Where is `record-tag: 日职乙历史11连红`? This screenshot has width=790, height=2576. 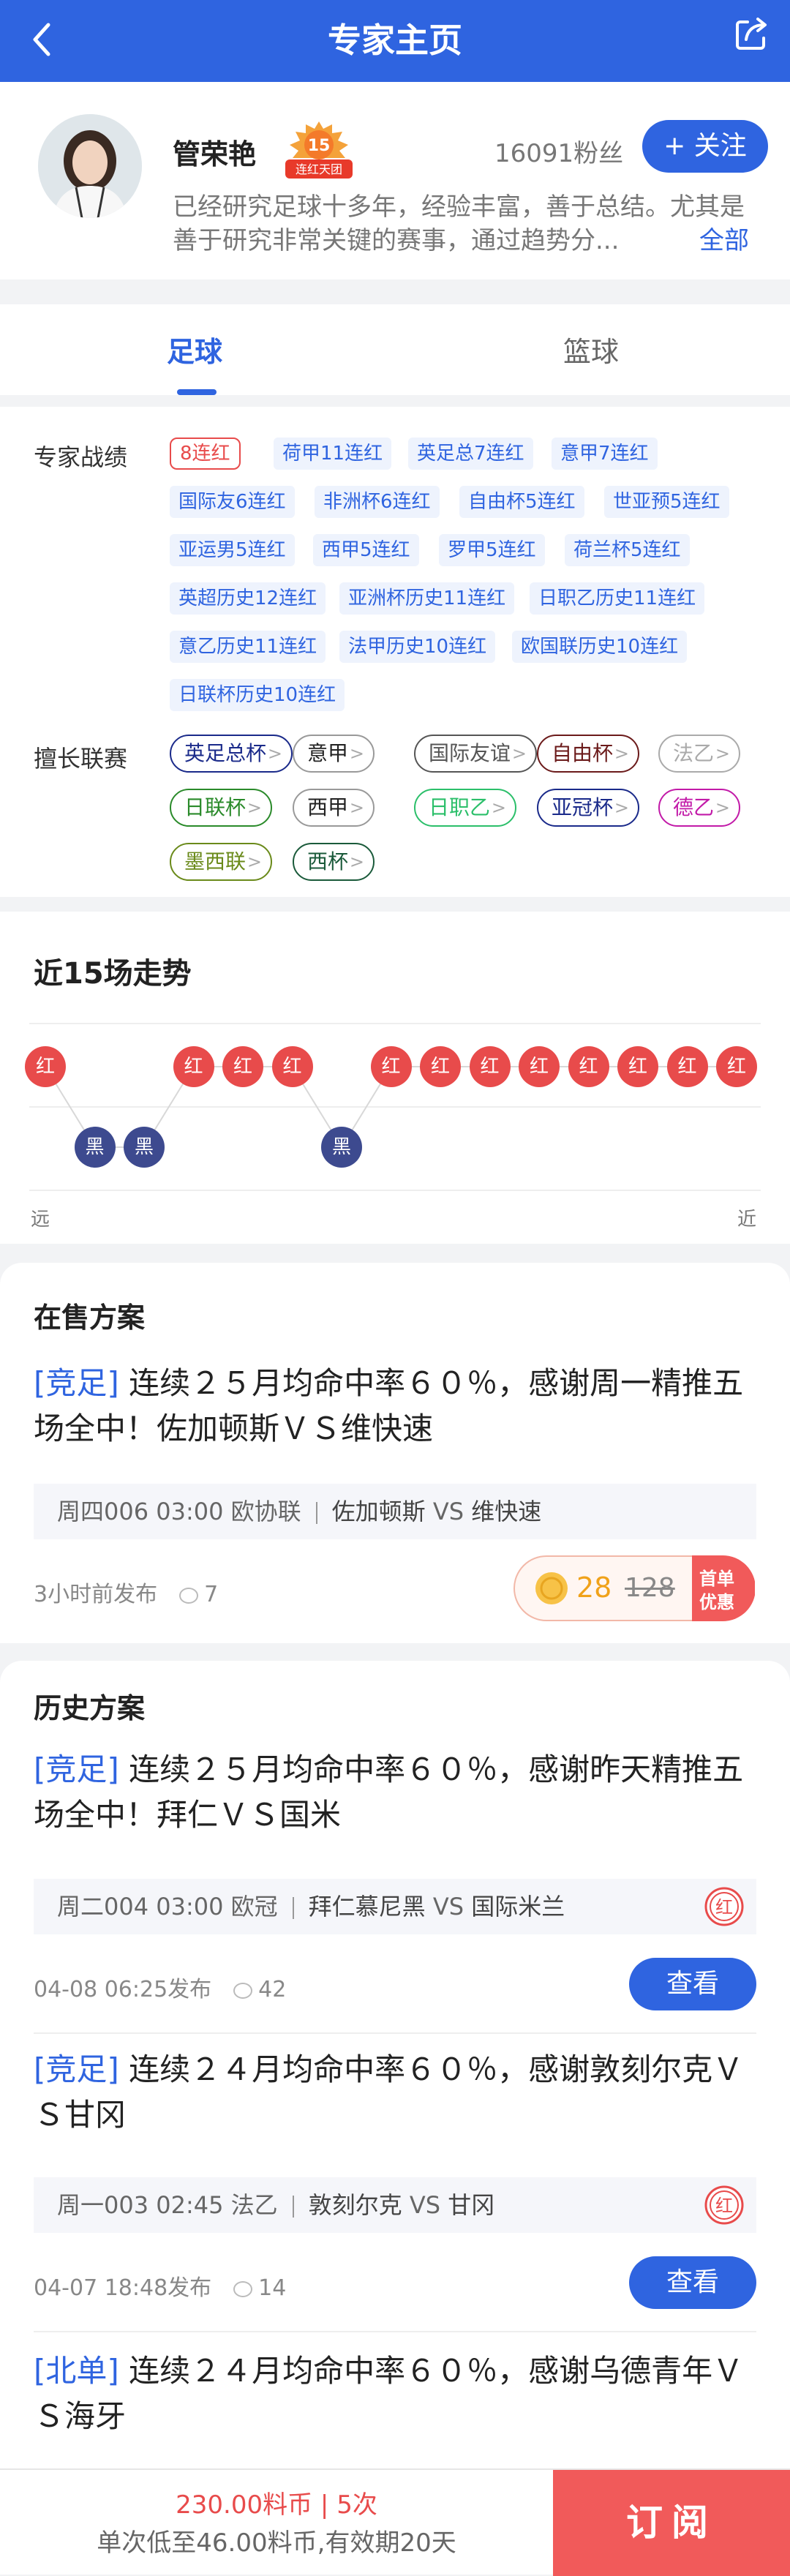
record-tag: 日职乙历史11连红 is located at coordinates (617, 598).